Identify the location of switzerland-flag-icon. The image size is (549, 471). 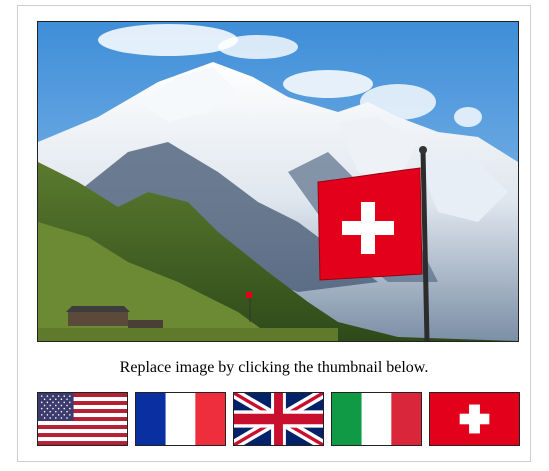
(474, 419).